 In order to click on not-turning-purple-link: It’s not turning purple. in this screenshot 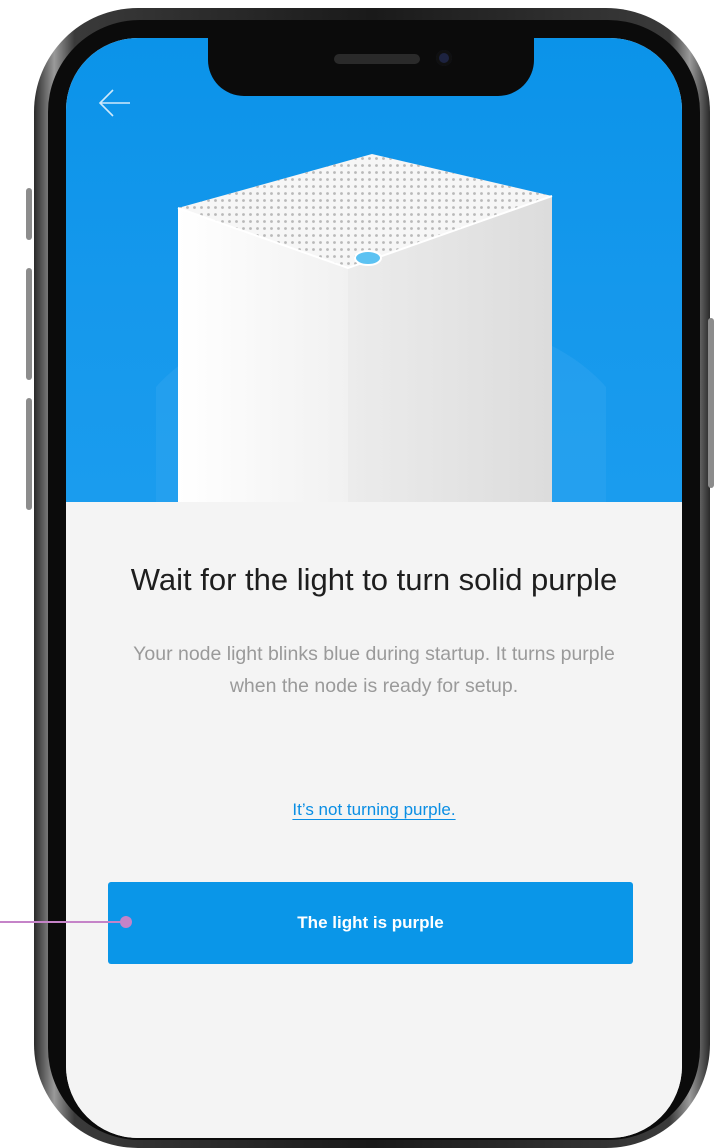, I will do `click(374, 810)`.